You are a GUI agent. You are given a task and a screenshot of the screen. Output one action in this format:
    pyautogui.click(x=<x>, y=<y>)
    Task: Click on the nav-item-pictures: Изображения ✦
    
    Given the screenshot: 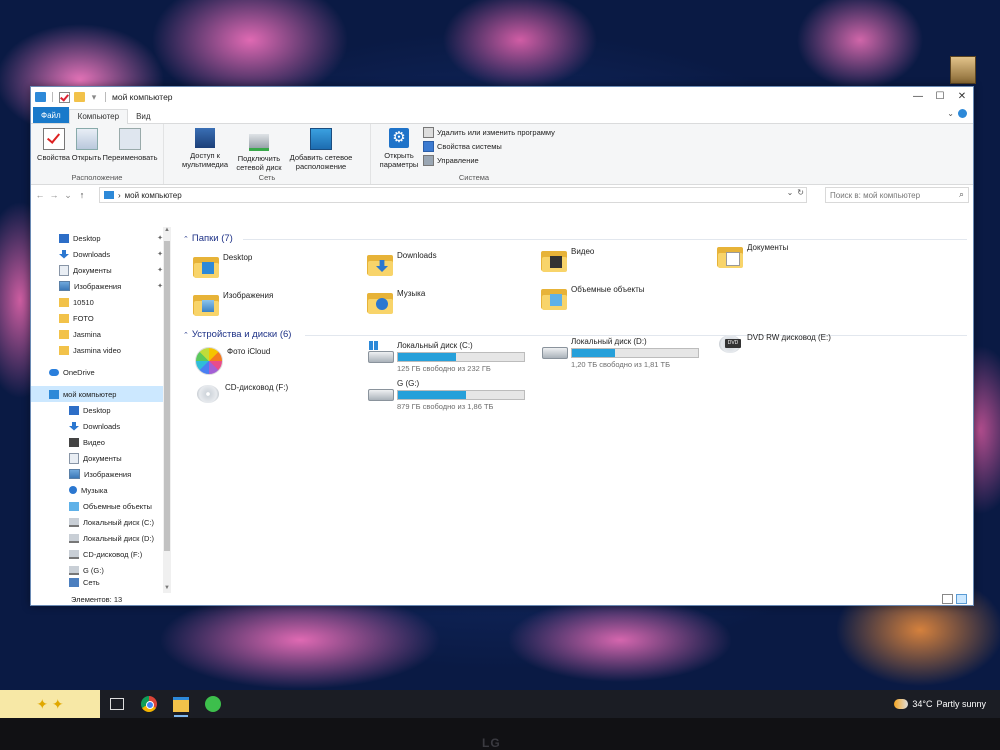 What is the action you would take?
    pyautogui.click(x=101, y=286)
    